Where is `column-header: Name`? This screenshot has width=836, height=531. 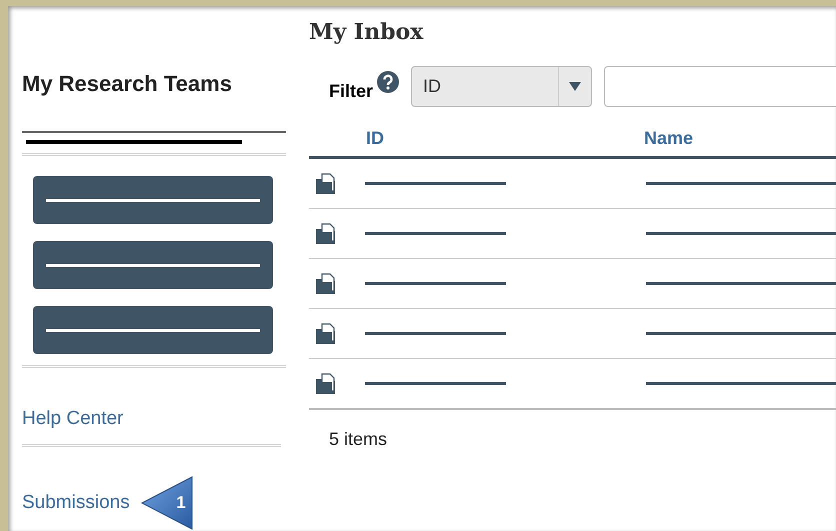
column-header: Name is located at coordinates (669, 138).